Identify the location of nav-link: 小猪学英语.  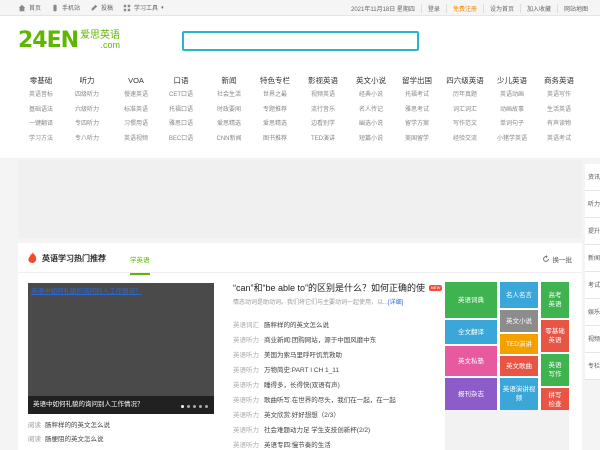
(512, 139).